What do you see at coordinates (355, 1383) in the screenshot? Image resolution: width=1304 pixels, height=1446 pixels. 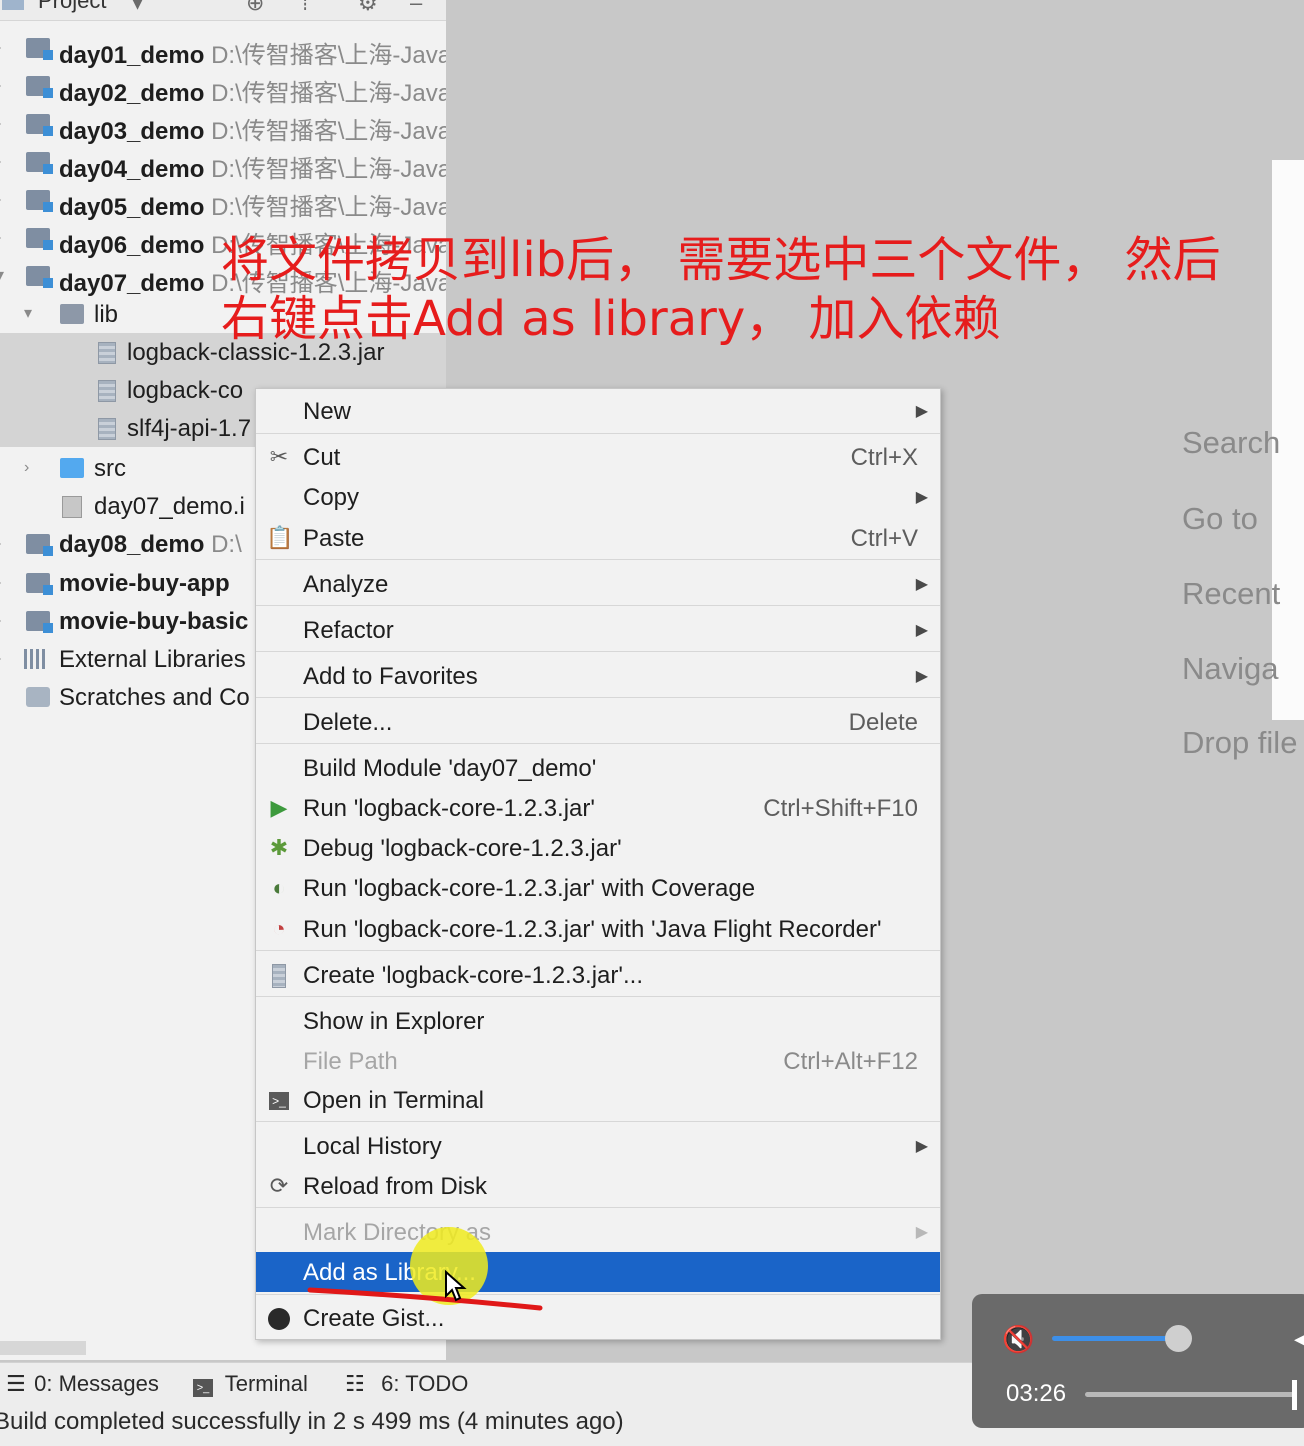 I see `todo-icon: ☷` at bounding box center [355, 1383].